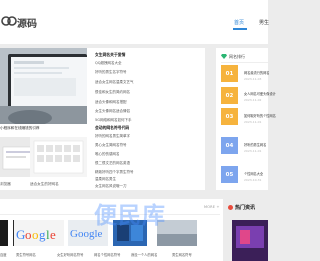 This screenshot has height=261, width=320. What do you see at coordinates (113, 120) in the screenshot?
I see `list-item: 5G网络和网名如何下手` at bounding box center [113, 120].